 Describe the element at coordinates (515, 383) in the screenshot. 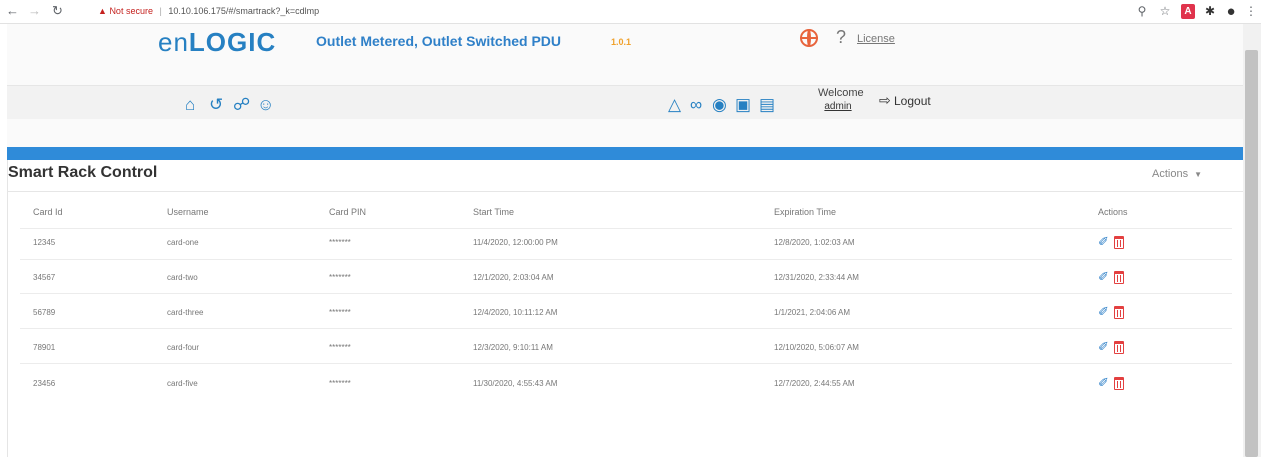

I see `cell-start-time: 11/30/2020, 4:55:43 AM` at that location.